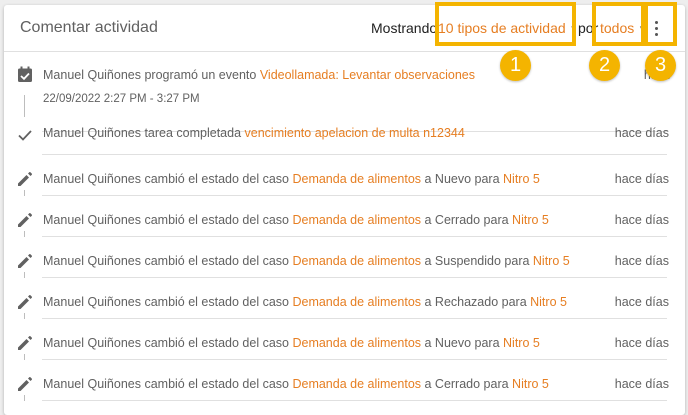 This screenshot has height=415, width=688. I want to click on callout-badge-2: 2, so click(604, 65).